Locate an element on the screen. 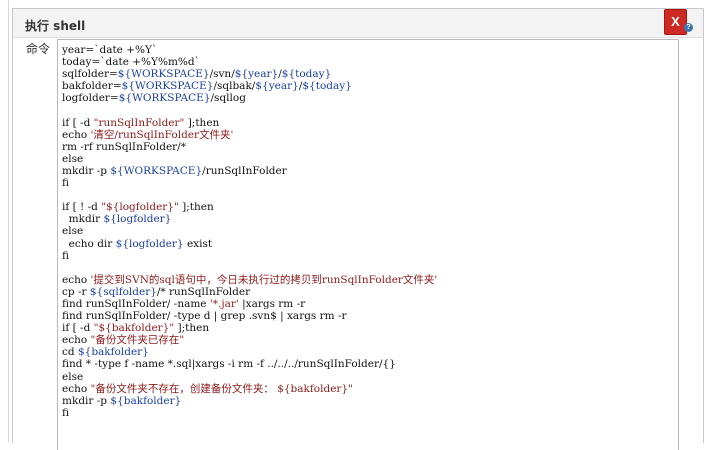 The height and width of the screenshot is (450, 715). code-token: mkdir is located at coordinates (83, 219).